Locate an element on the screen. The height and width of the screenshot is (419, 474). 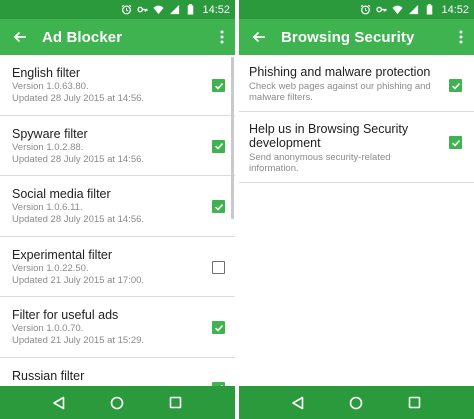
filter-version: Version 1.0.0.70. is located at coordinates (48, 328).